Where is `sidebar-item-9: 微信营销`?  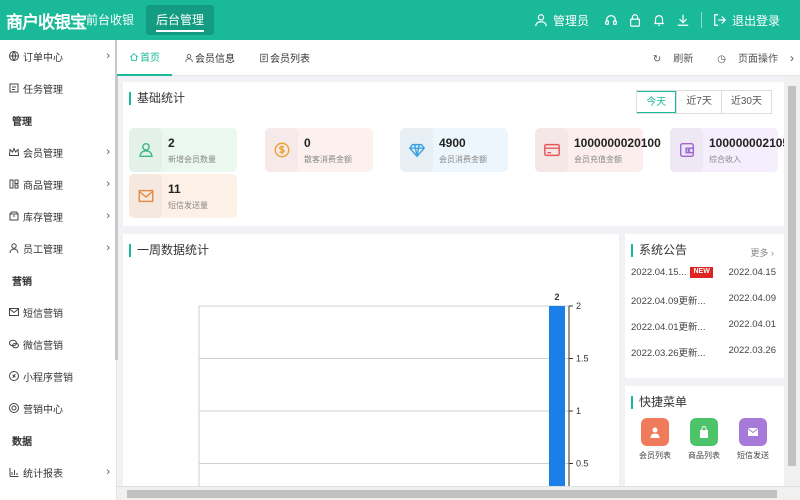
sidebar-item-9: 微信营销 is located at coordinates (58, 344).